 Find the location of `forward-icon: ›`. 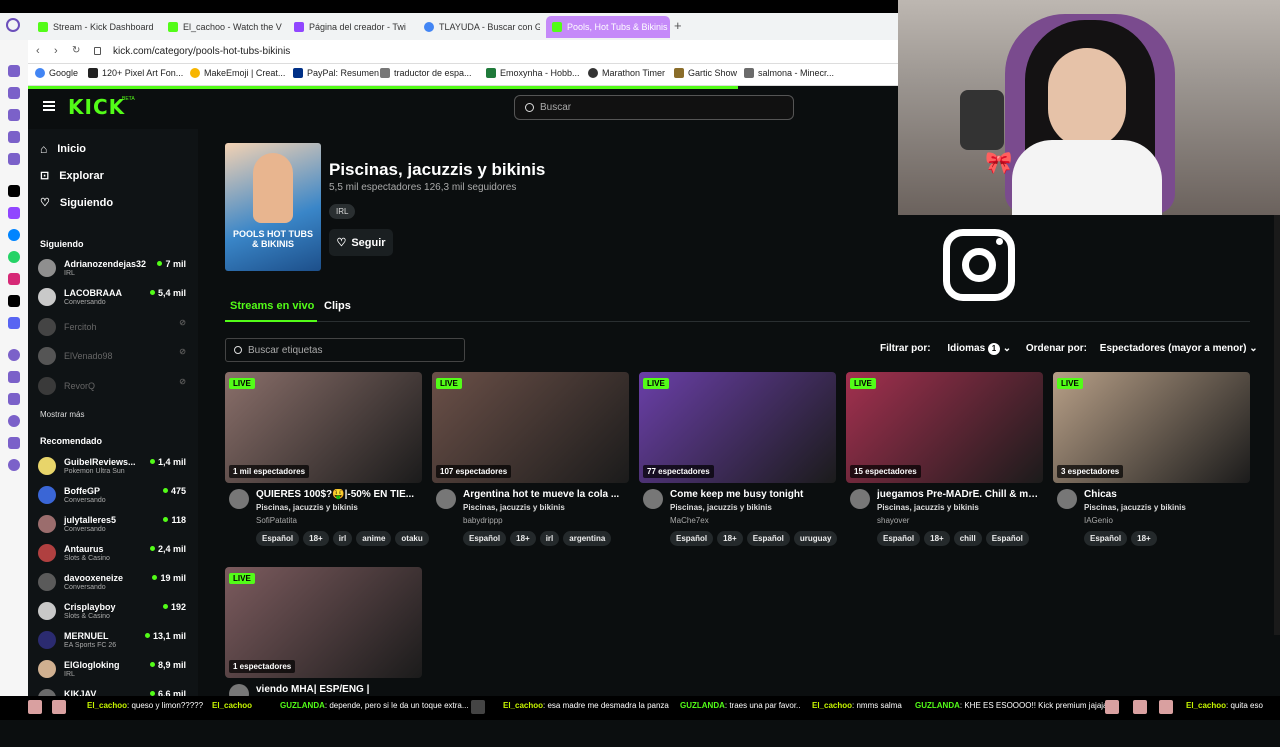

forward-icon: › is located at coordinates (56, 51).